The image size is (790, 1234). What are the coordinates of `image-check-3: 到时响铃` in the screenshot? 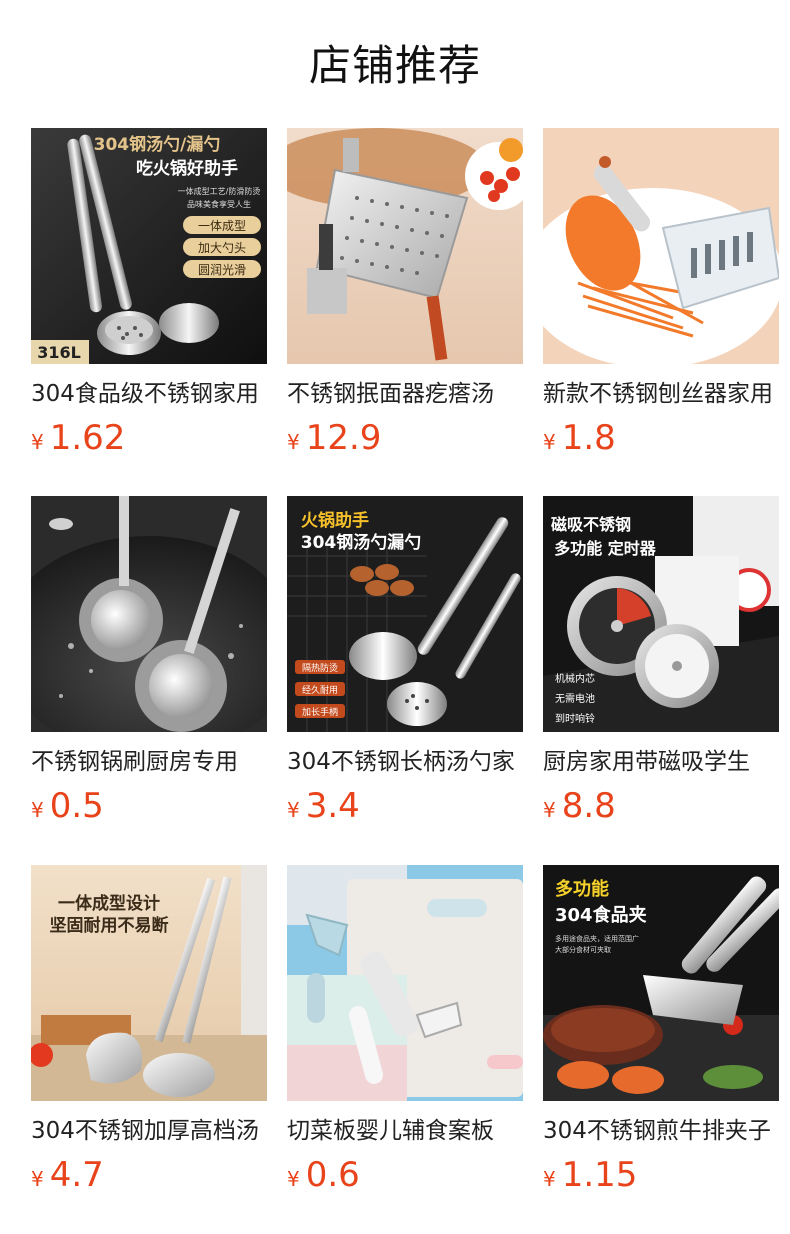 It's located at (575, 718).